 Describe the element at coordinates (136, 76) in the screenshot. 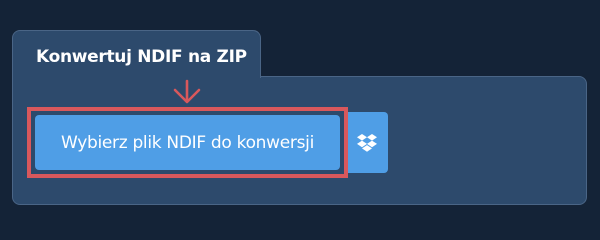

I see `tab-panel-join` at that location.